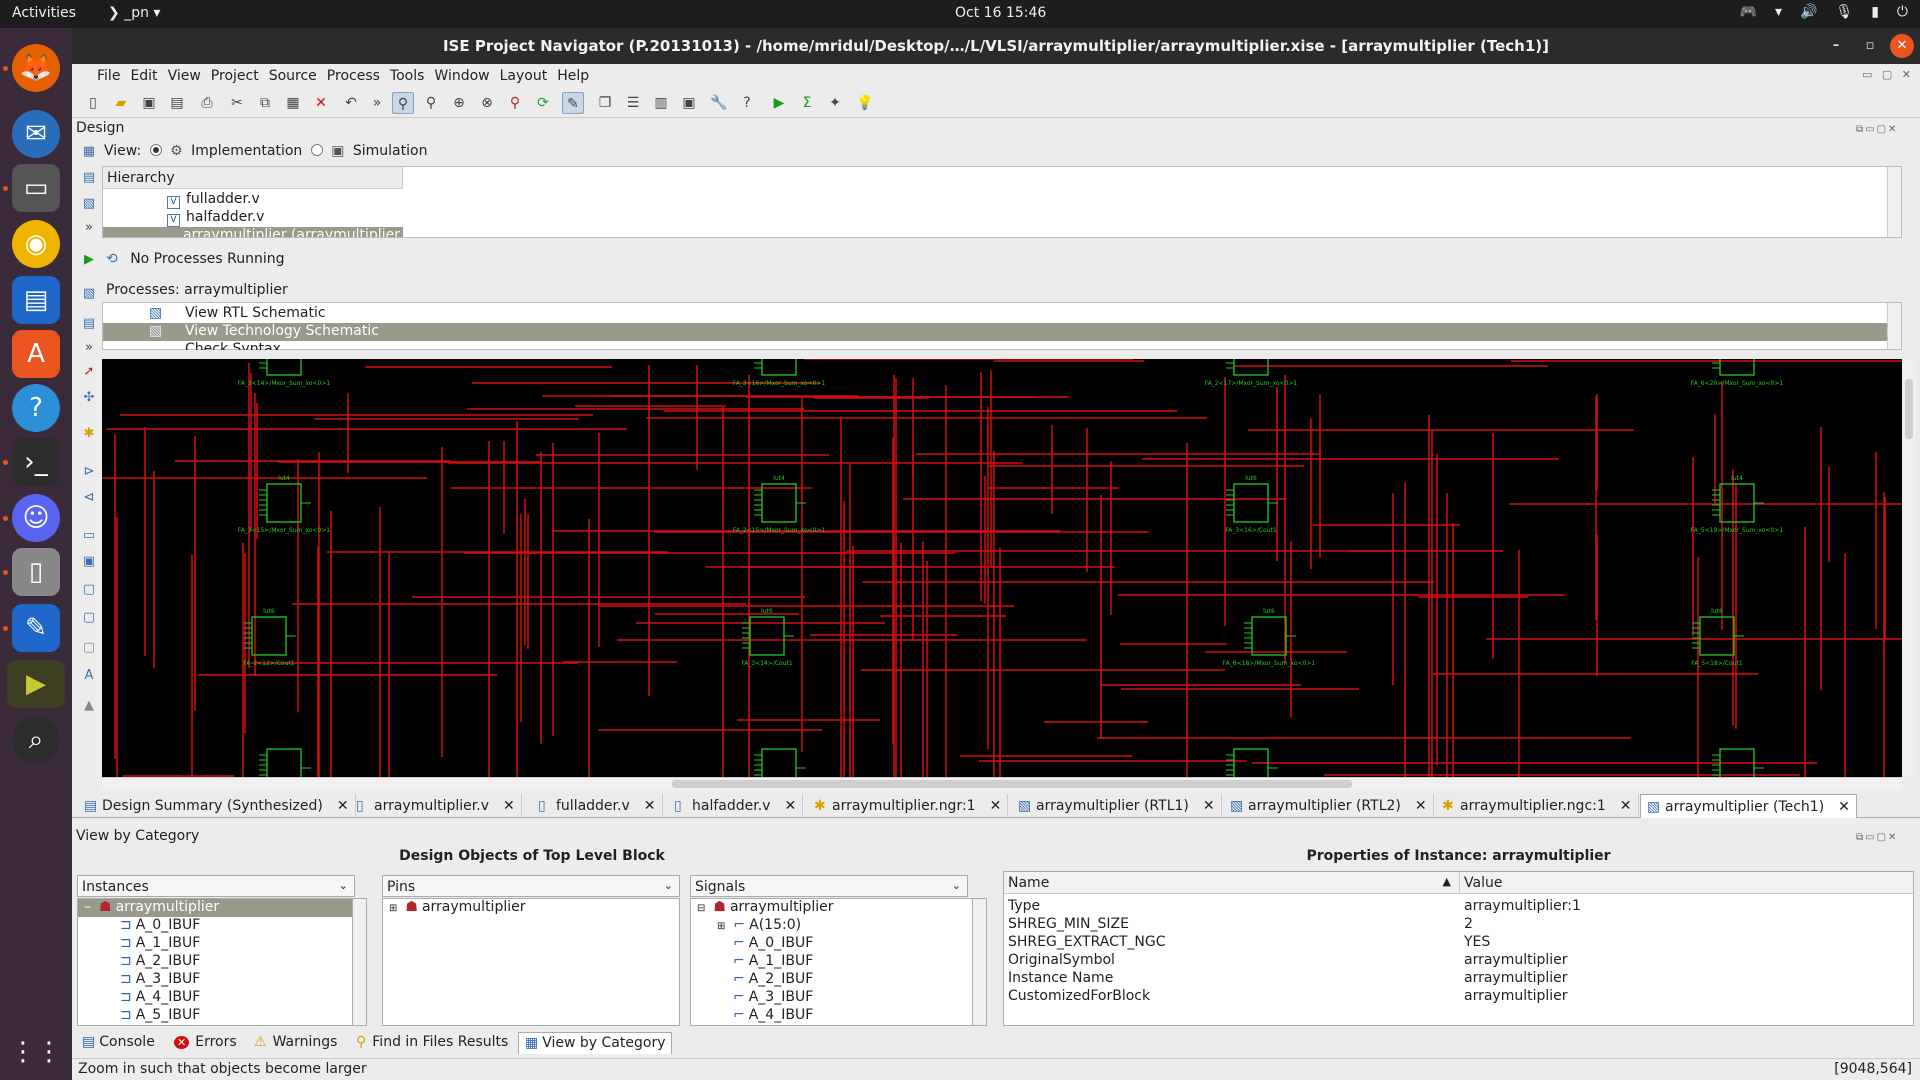 Image resolution: width=1920 pixels, height=1080 pixels. Describe the element at coordinates (838, 908) in the screenshot. I see `list-item: ⊟ ☗ arraymultiplier` at that location.